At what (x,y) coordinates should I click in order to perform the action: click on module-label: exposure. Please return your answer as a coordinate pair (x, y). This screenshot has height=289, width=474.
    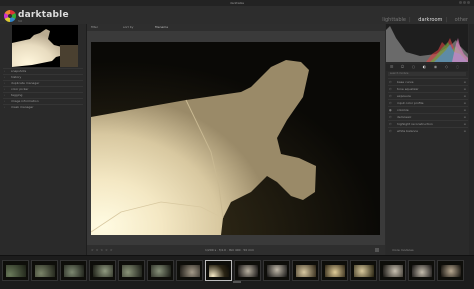
    Looking at the image, I should click on (404, 96).